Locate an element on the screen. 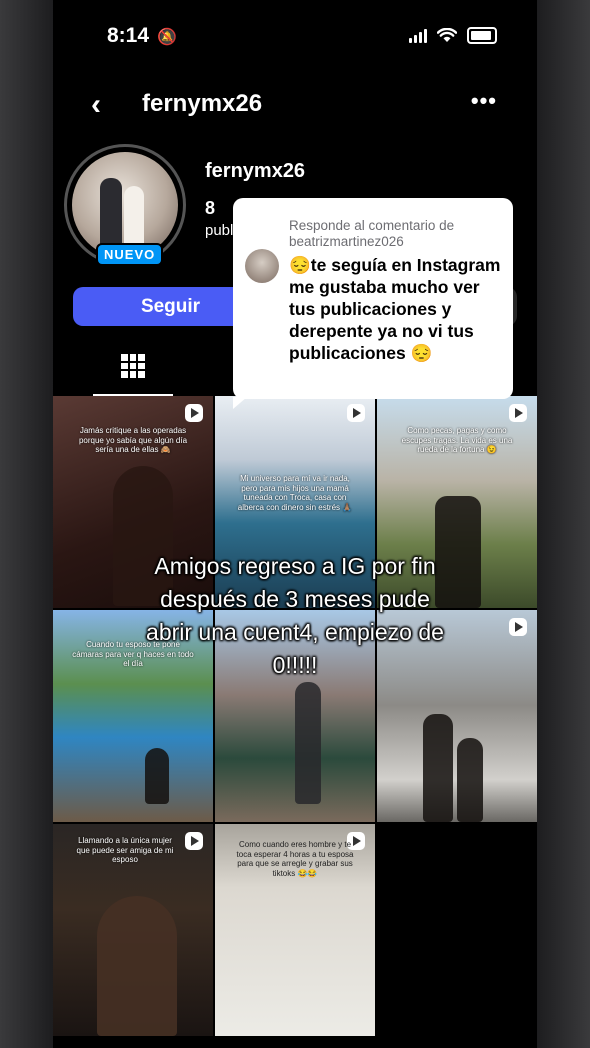  posts-count: 8 is located at coordinates (210, 208).